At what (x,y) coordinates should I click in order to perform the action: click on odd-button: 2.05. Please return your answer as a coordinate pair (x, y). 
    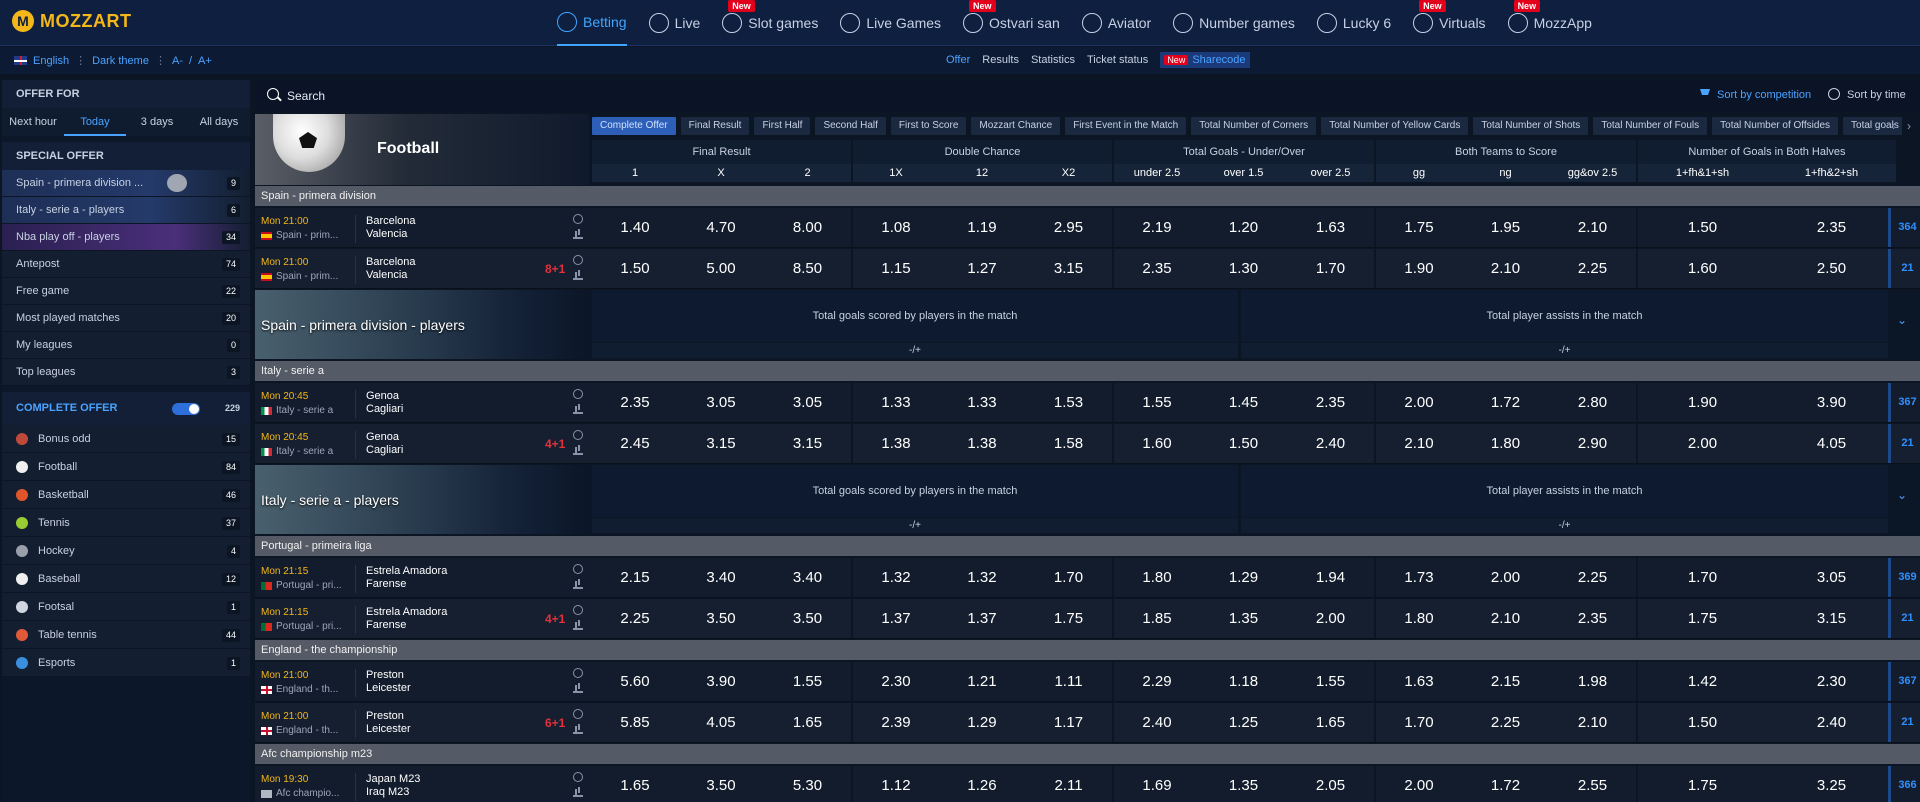
    Looking at the image, I should click on (1330, 784).